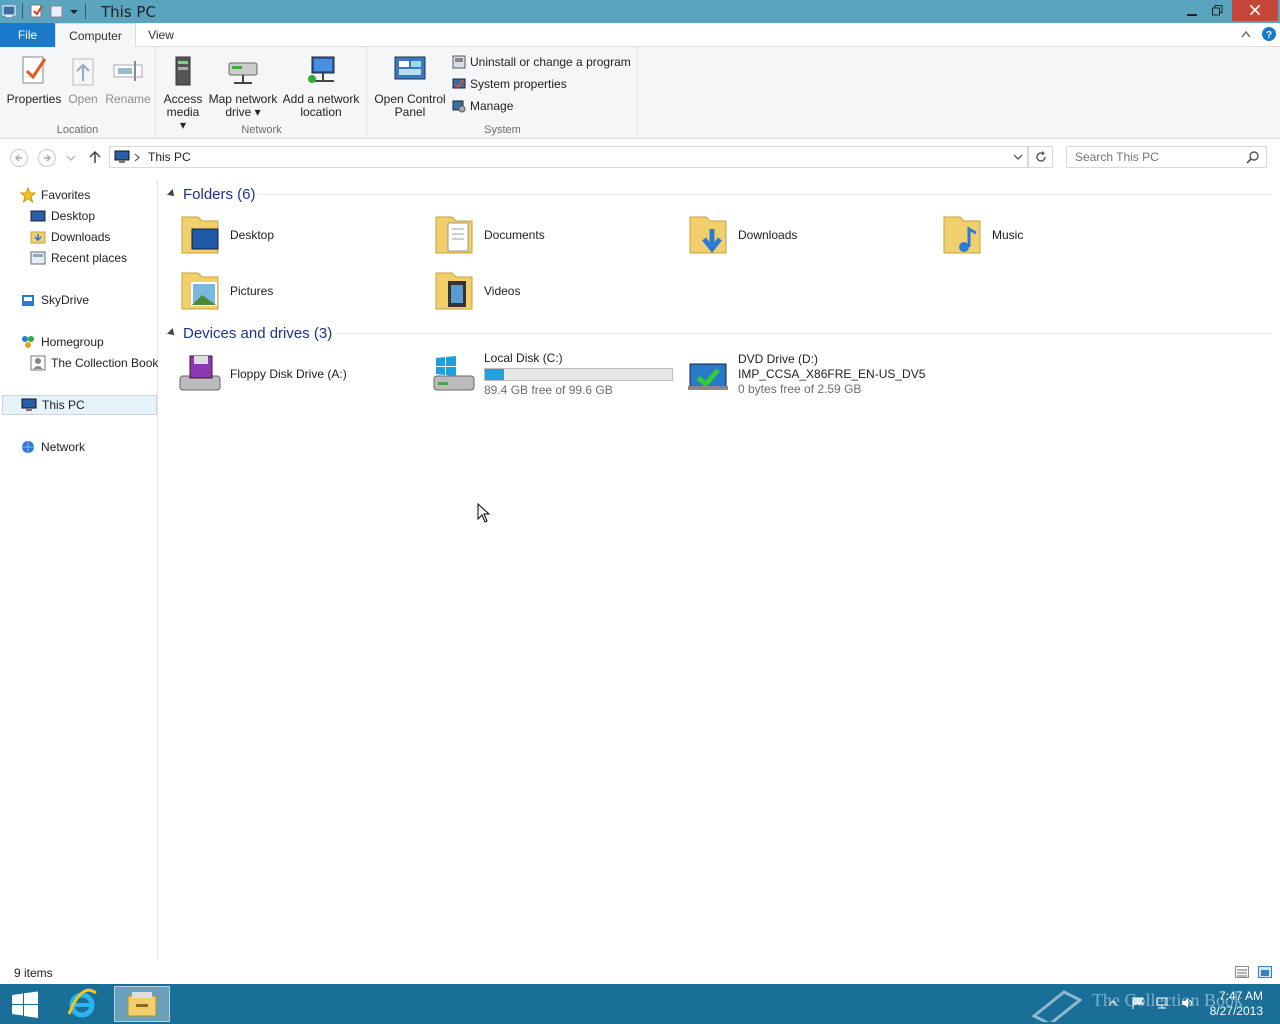 Image resolution: width=1280 pixels, height=1024 pixels. What do you see at coordinates (252, 291) in the screenshot?
I see `folder-pictures-label: Pictures` at bounding box center [252, 291].